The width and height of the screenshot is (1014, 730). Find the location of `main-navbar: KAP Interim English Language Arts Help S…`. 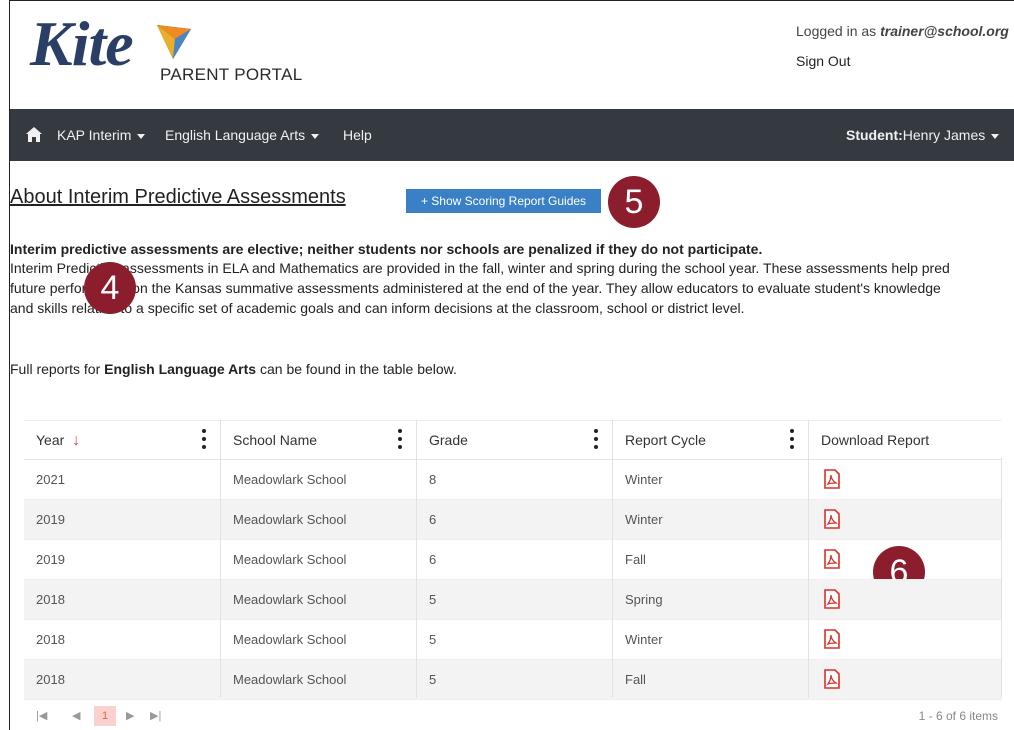

main-navbar: KAP Interim English Language Arts Help S… is located at coordinates (512, 135).